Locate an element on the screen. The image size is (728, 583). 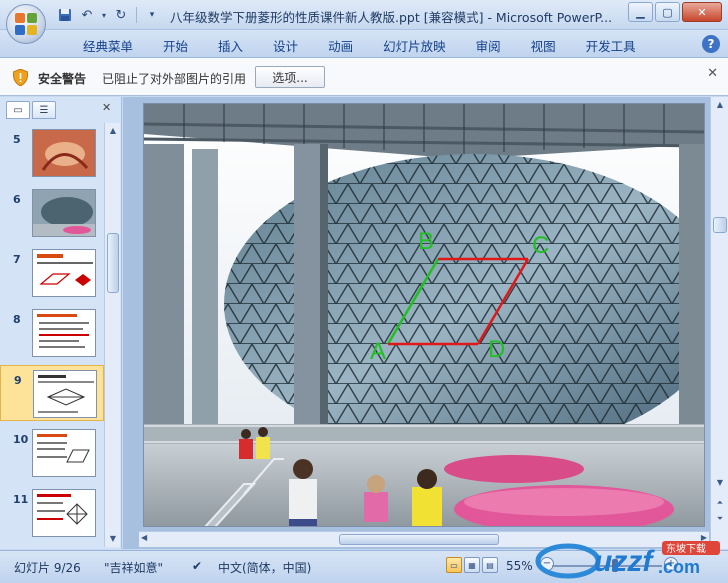
slide-thumbnail: 10 is located at coordinates (52, 453).